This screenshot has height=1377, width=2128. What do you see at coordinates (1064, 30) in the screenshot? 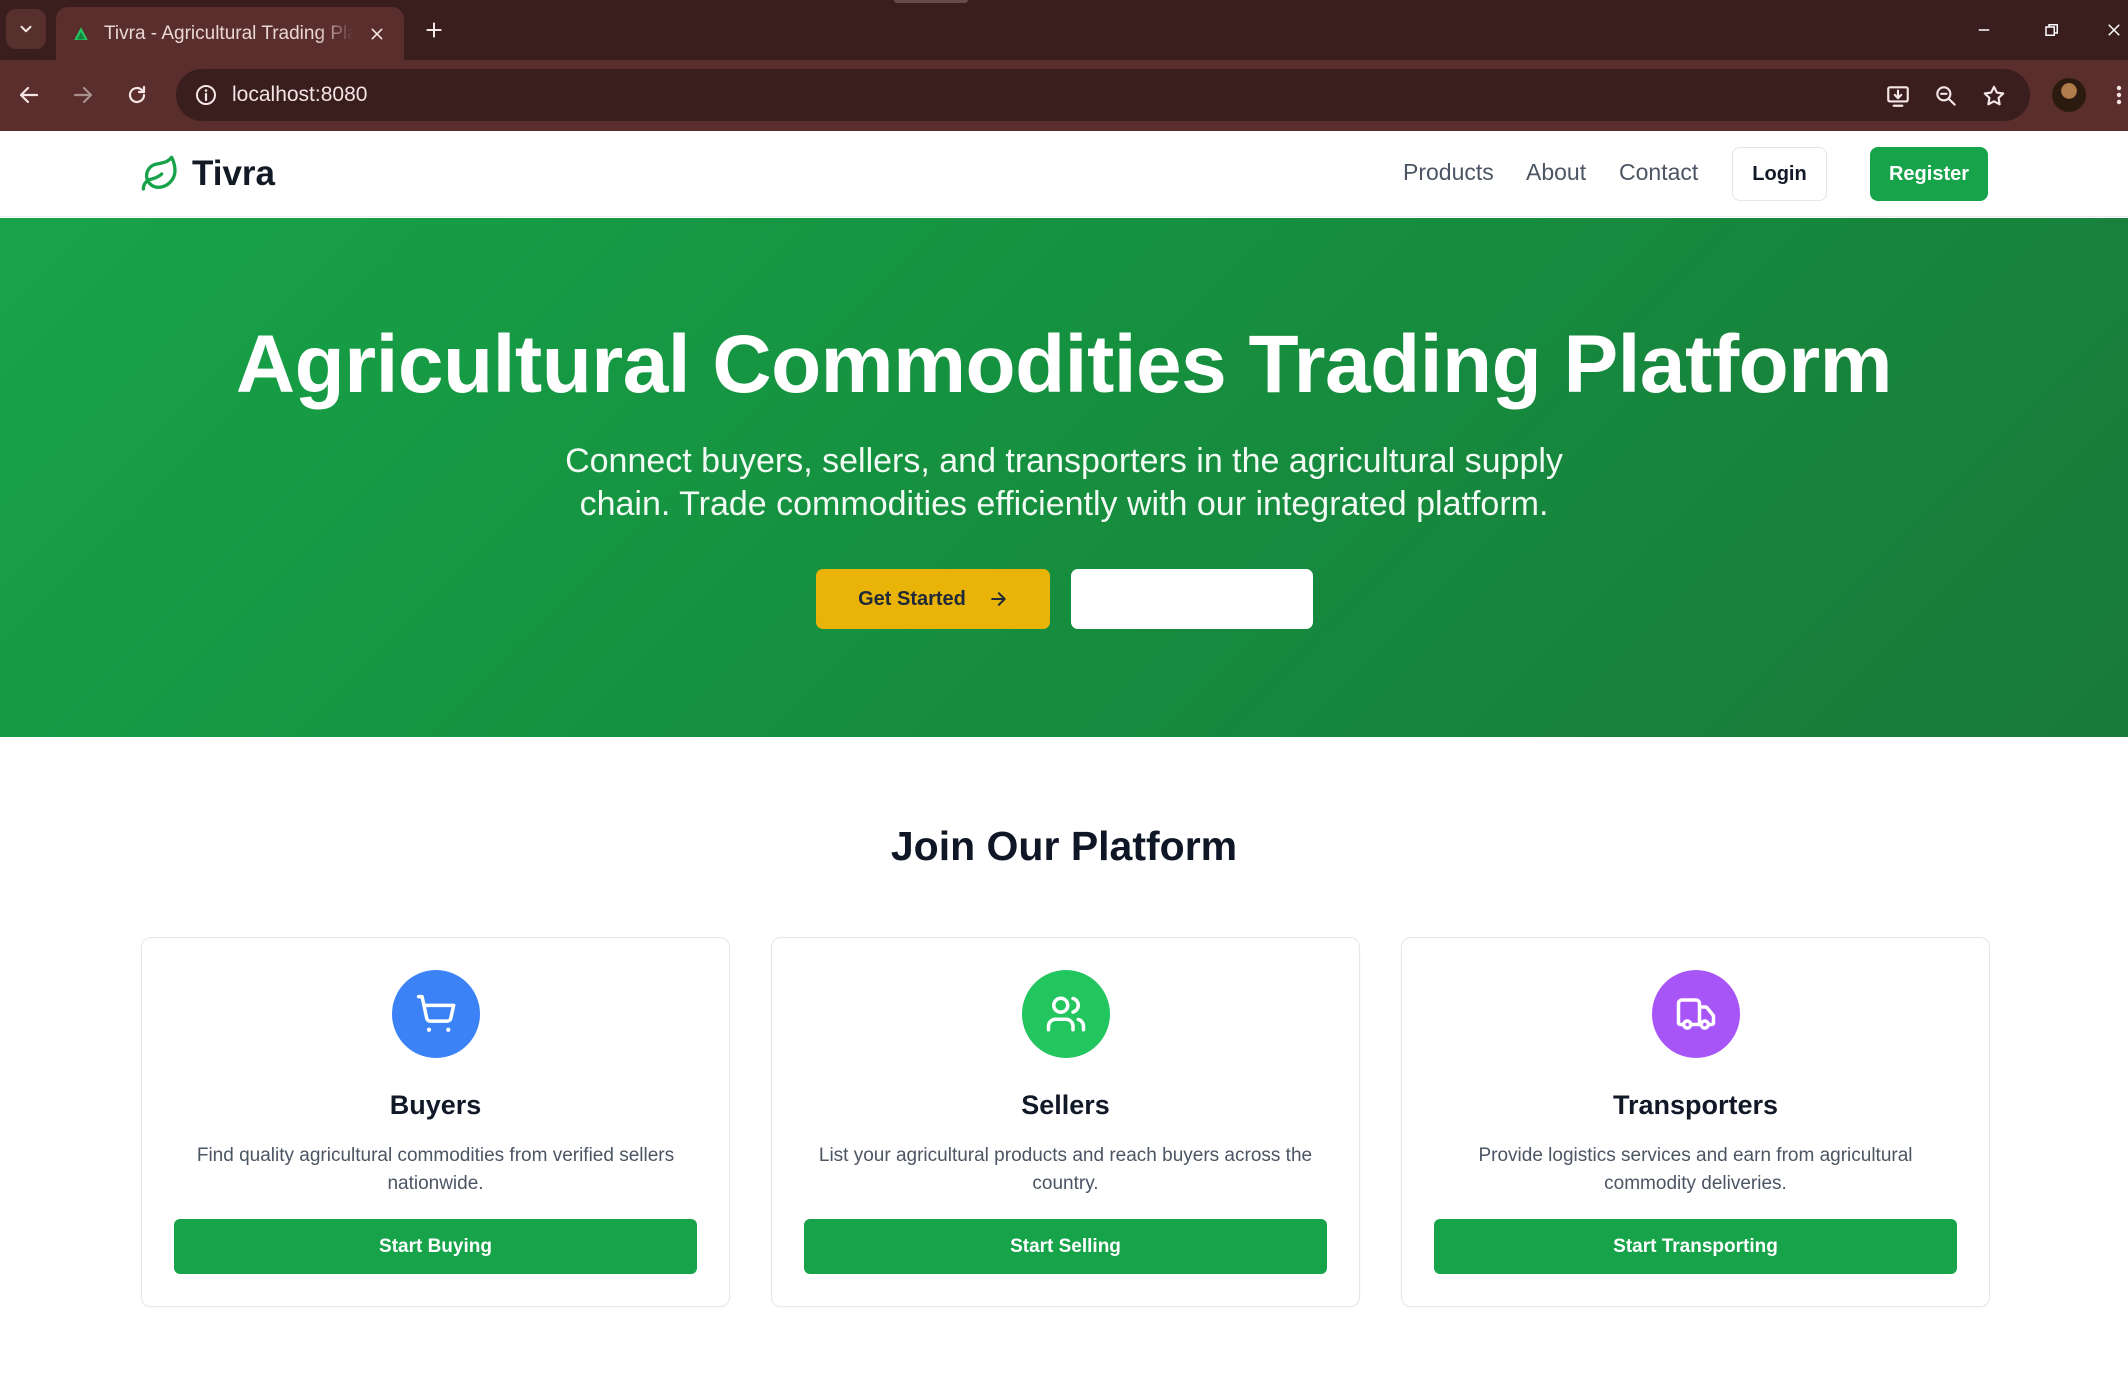
I see `browser-tabstrip: Tivra - Agricultural Trading Platform` at bounding box center [1064, 30].